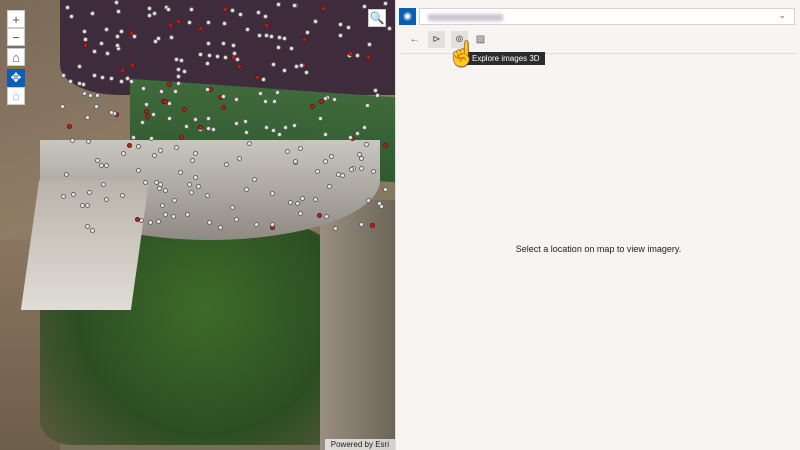  What do you see at coordinates (407, 16) in the screenshot?
I see `visibility-toggle: ◉` at bounding box center [407, 16].